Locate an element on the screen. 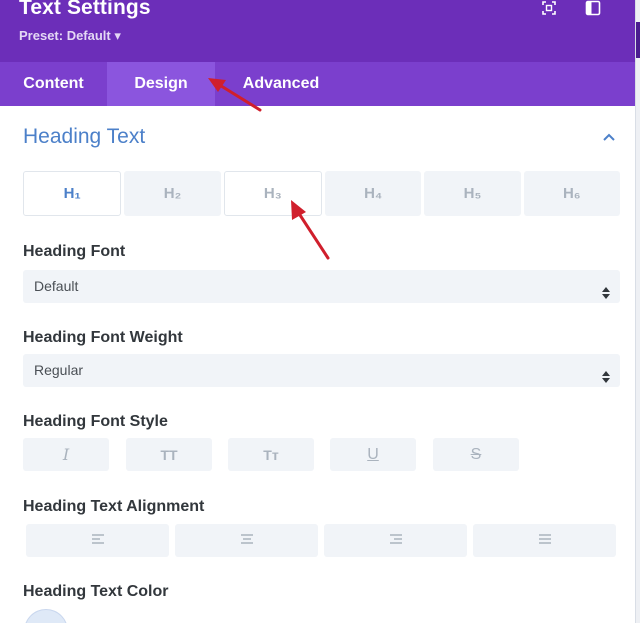  italic-button: I is located at coordinates (66, 454).